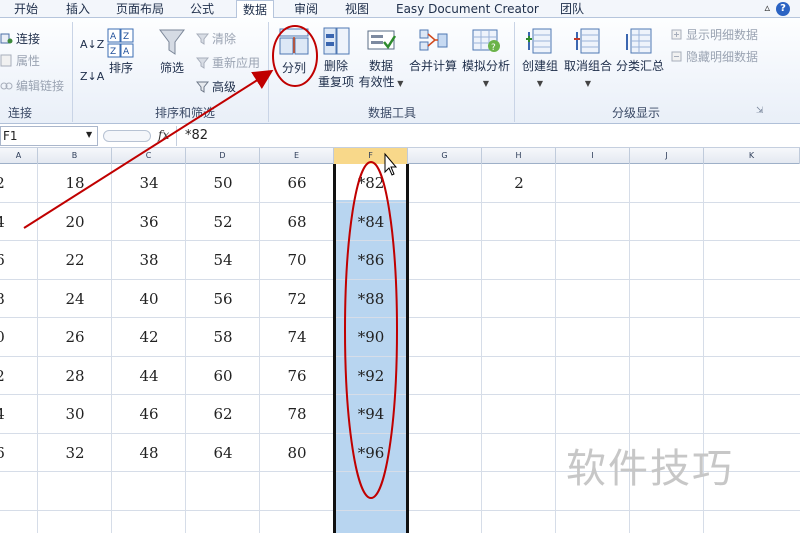  I want to click on hide-detail-button: 隐藏明细数据, so click(714, 57).